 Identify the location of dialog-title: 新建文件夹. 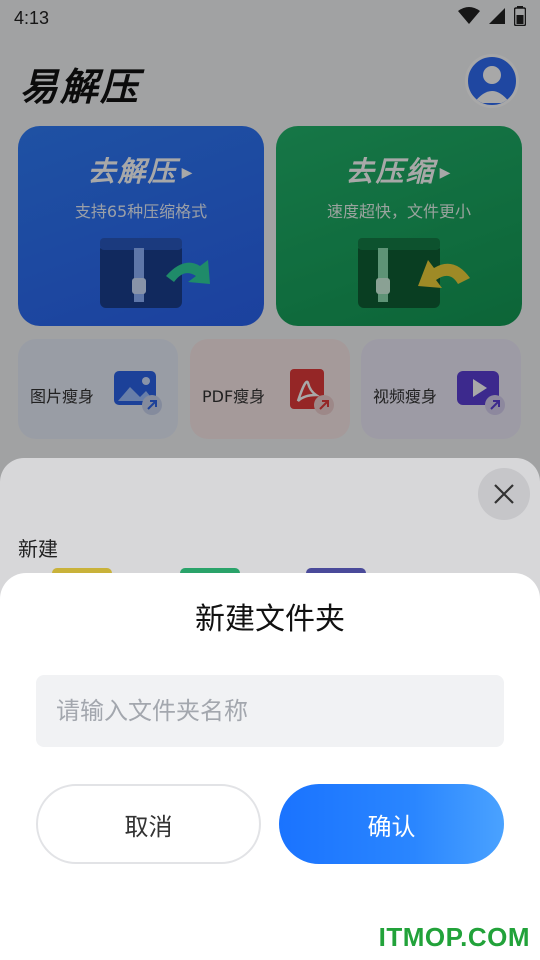
(270, 619).